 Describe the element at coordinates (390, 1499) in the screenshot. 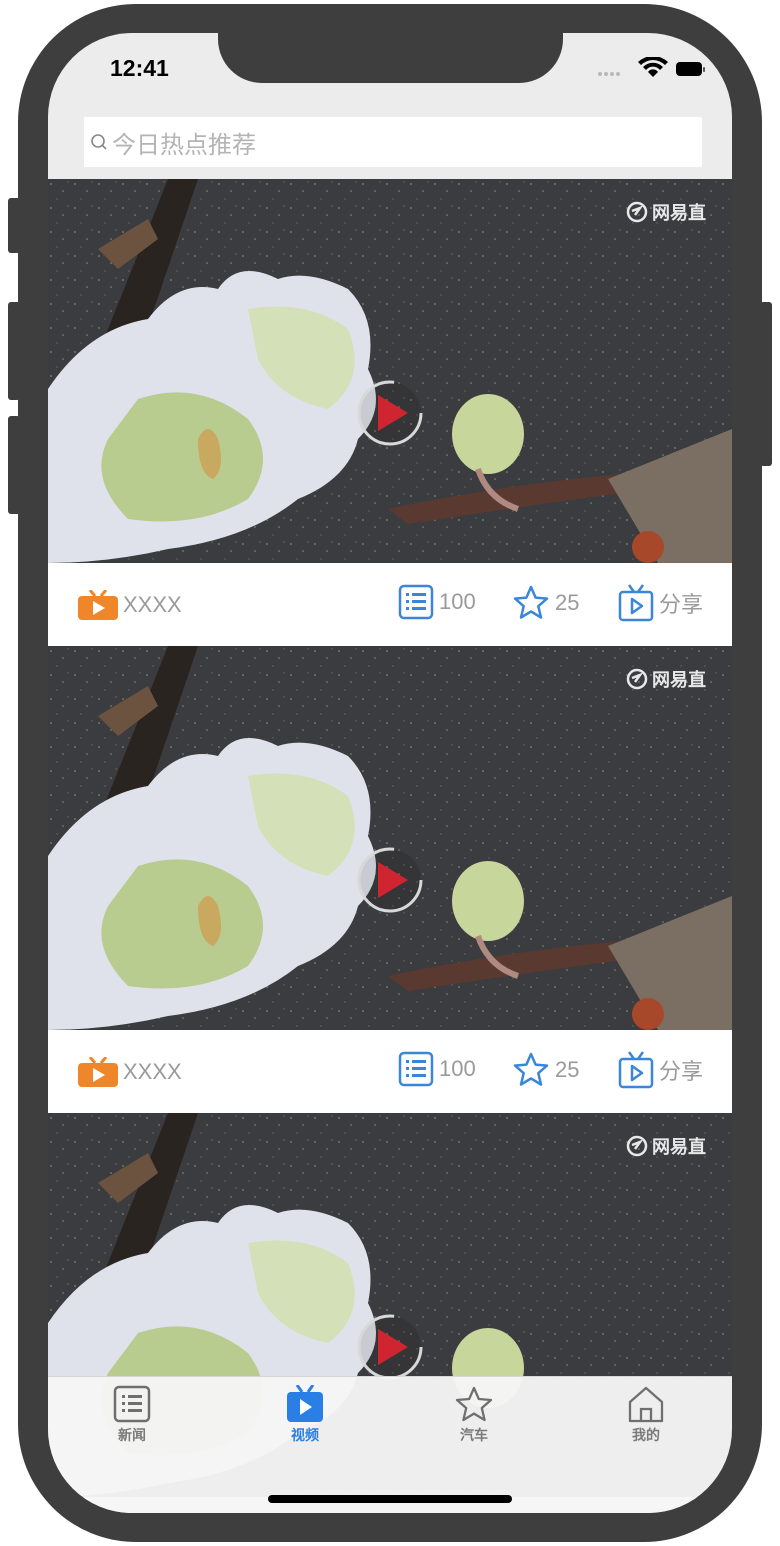

I see `home-indicator` at that location.